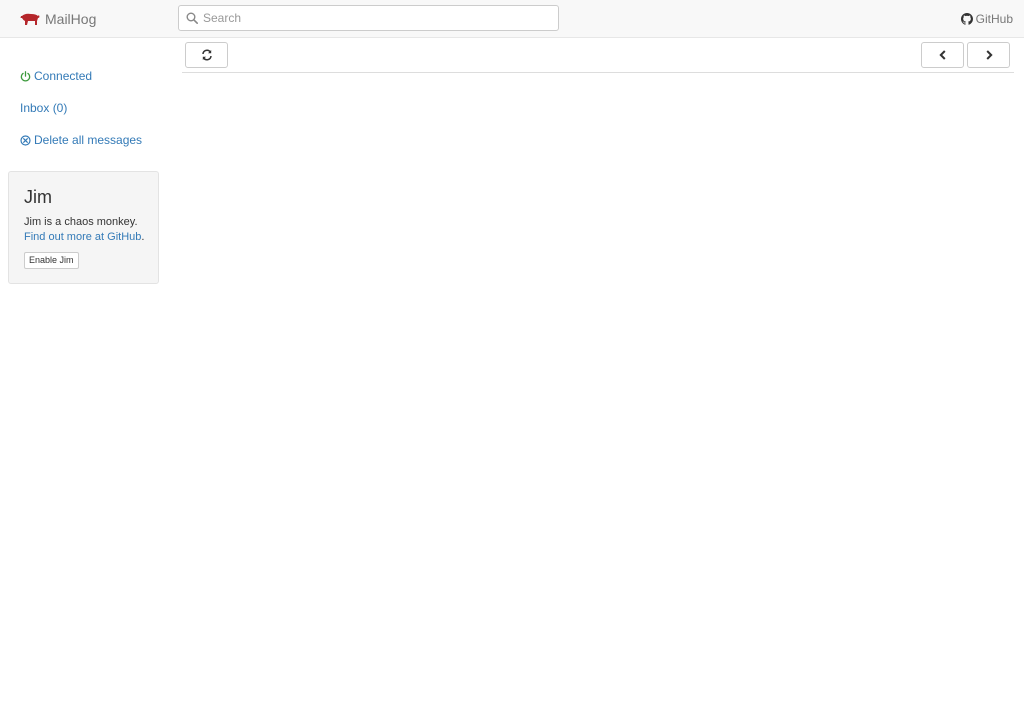 Image resolution: width=1024 pixels, height=707 pixels. Describe the element at coordinates (71, 19) in the screenshot. I see `brand-name: MailHog` at that location.